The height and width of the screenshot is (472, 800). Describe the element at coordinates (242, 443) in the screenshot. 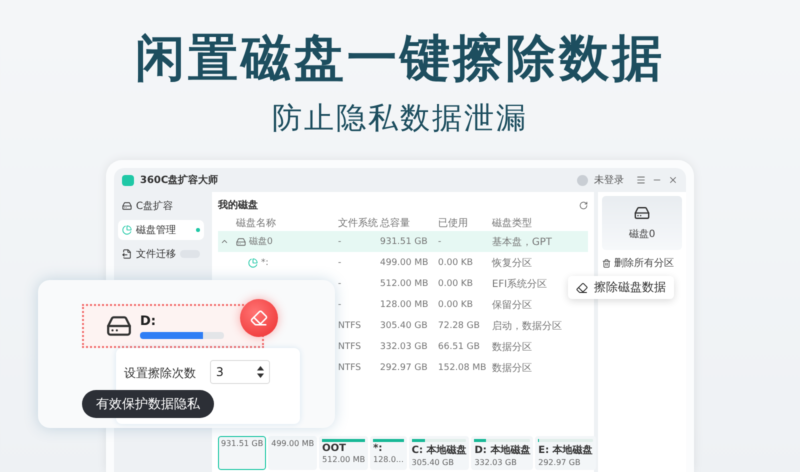

I see `card-value: 931.51 GB` at that location.